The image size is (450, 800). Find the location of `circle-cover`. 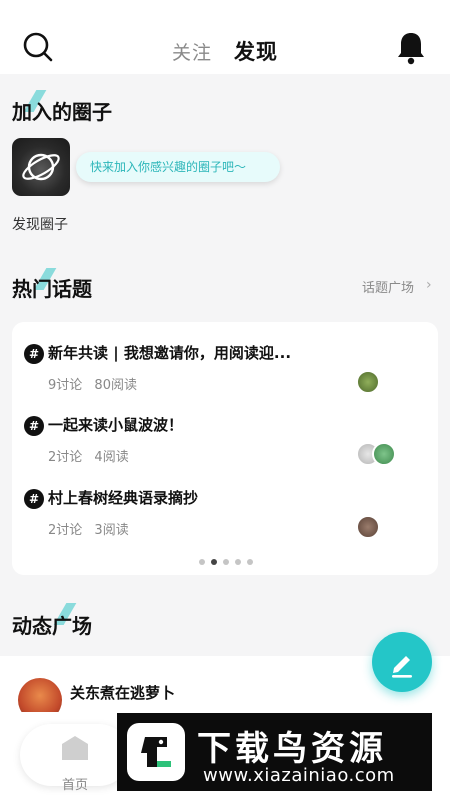

circle-cover is located at coordinates (41, 167).